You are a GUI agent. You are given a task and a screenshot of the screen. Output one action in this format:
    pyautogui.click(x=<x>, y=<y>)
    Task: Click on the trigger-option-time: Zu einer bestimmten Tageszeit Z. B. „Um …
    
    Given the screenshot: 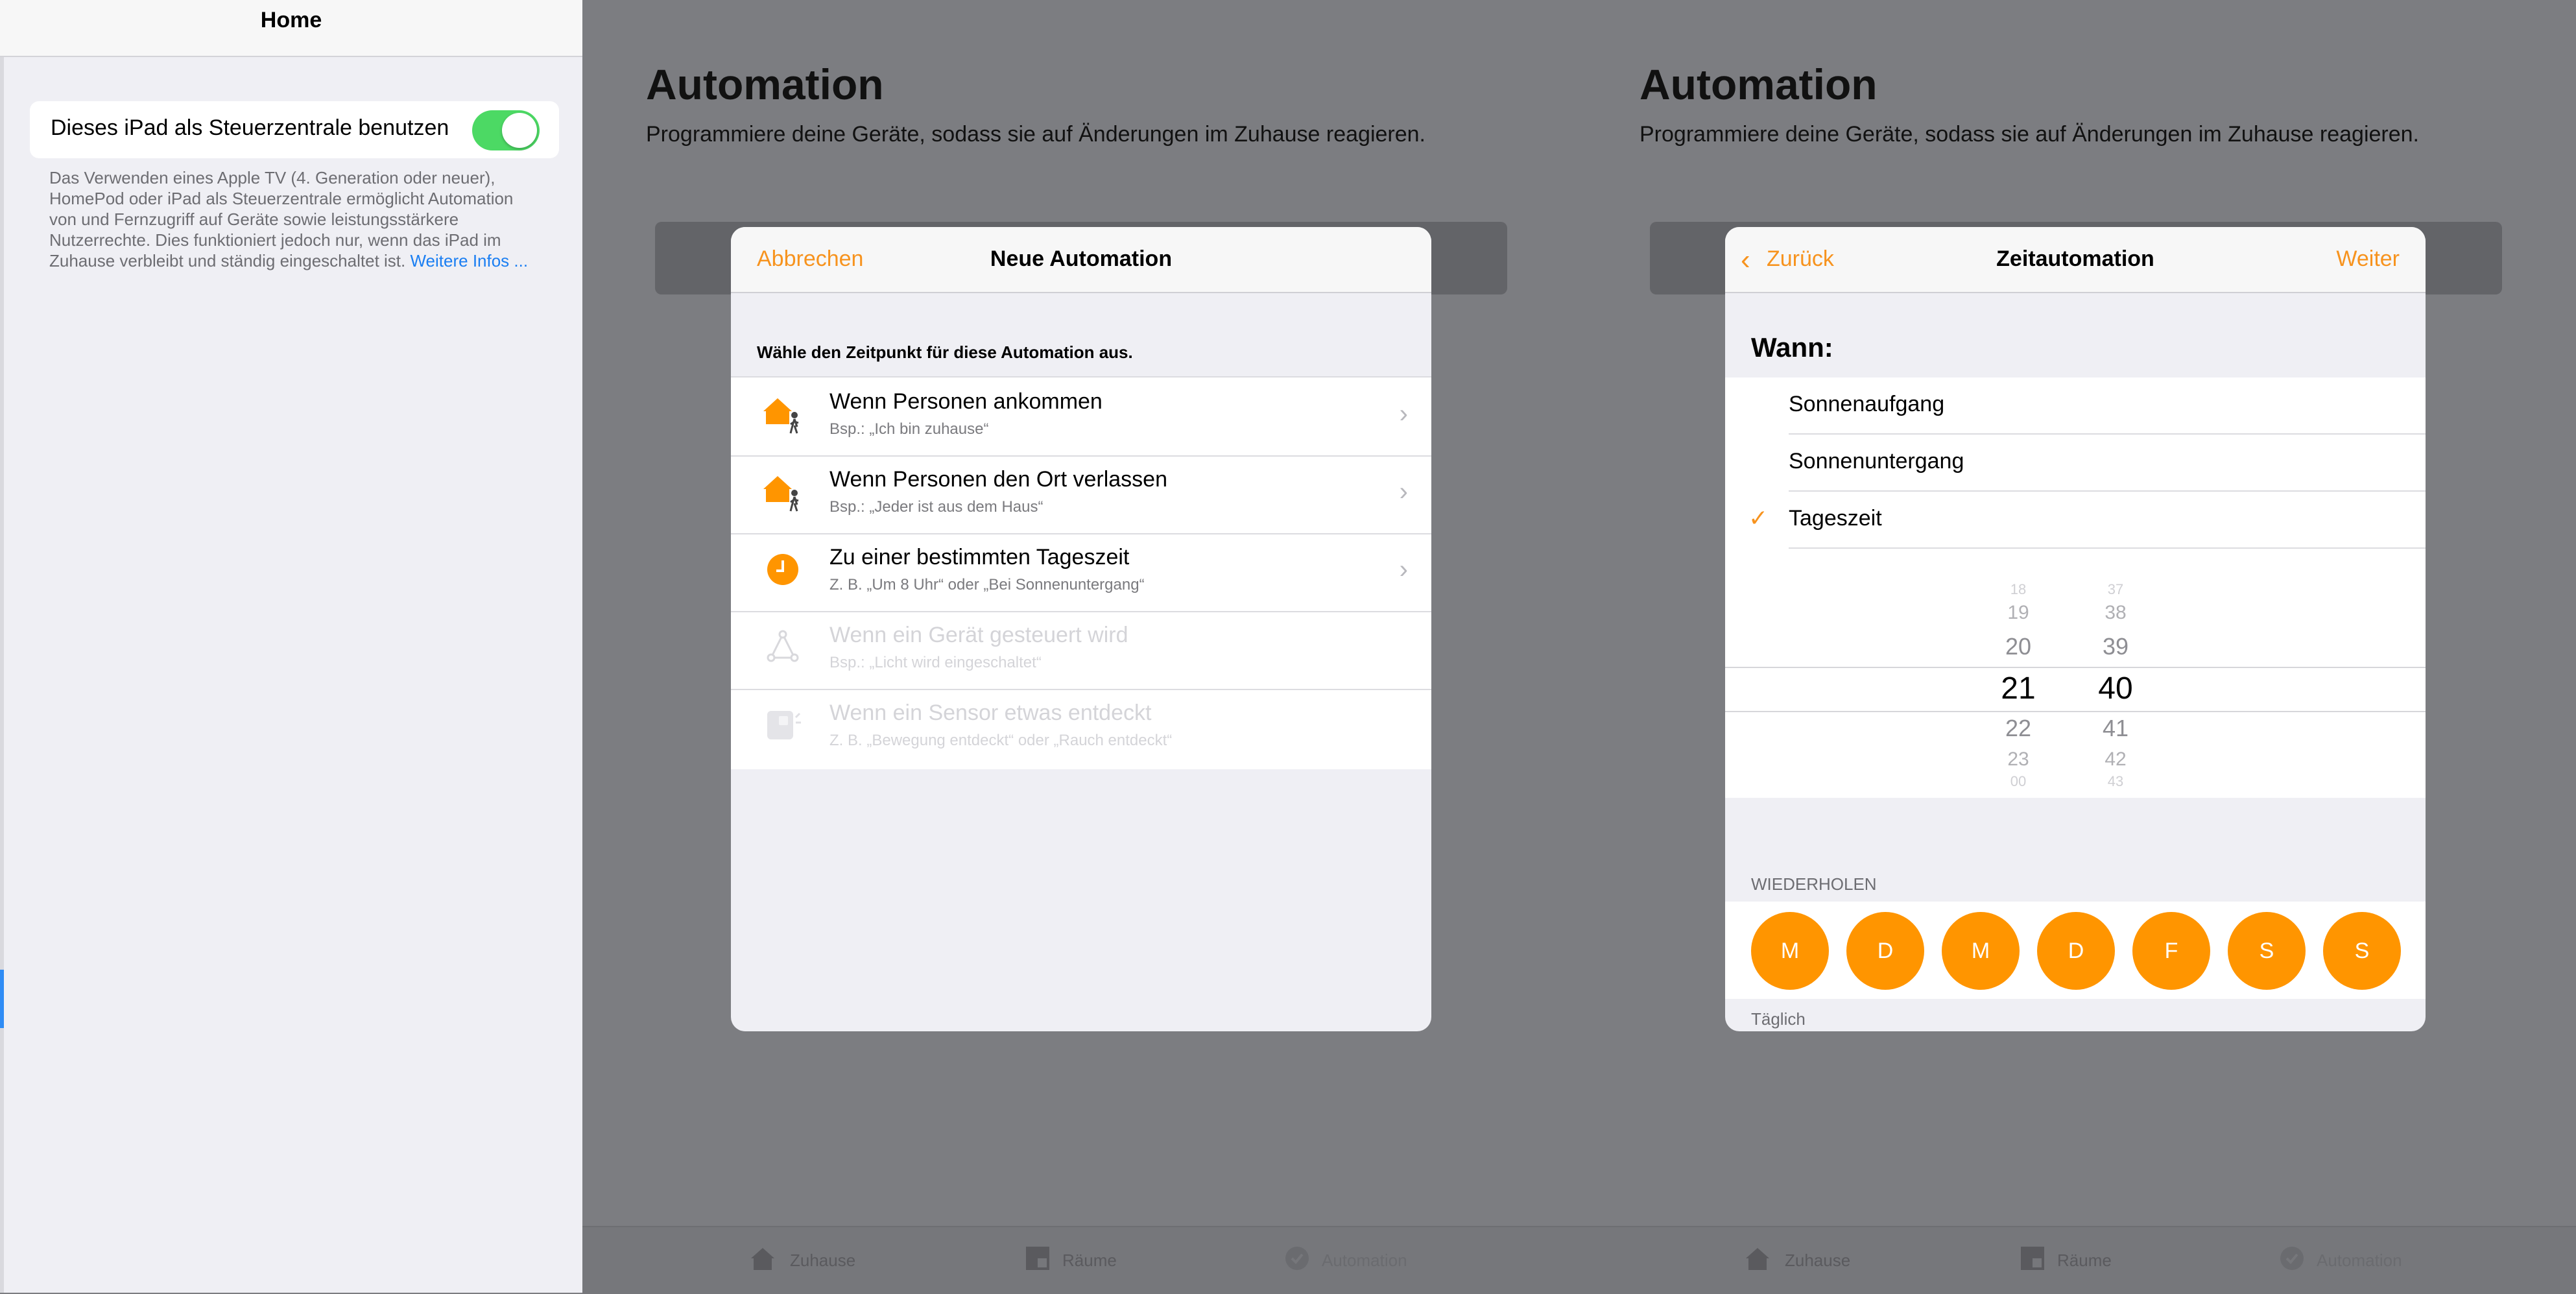 What is the action you would take?
    pyautogui.click(x=1081, y=572)
    